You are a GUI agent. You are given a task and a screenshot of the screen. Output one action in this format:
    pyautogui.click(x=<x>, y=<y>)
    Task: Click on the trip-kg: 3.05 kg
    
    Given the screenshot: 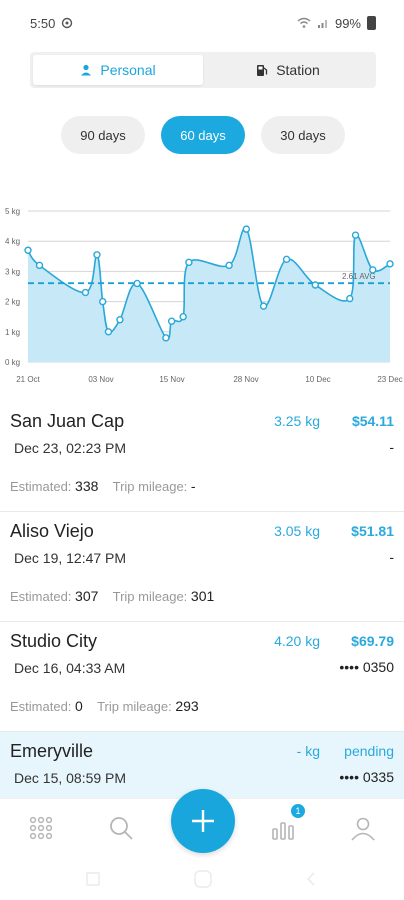 What is the action you would take?
    pyautogui.click(x=297, y=531)
    